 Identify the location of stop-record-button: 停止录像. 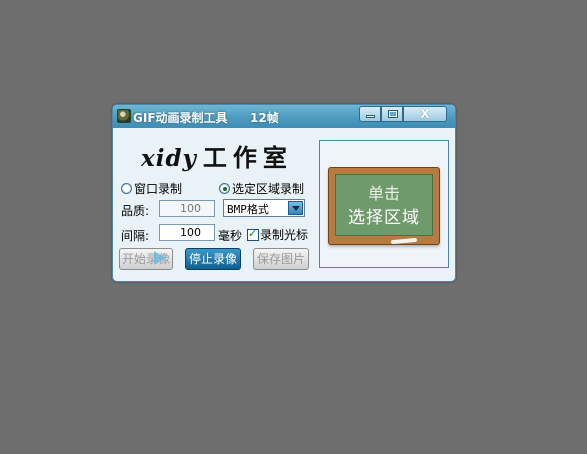
(213, 259).